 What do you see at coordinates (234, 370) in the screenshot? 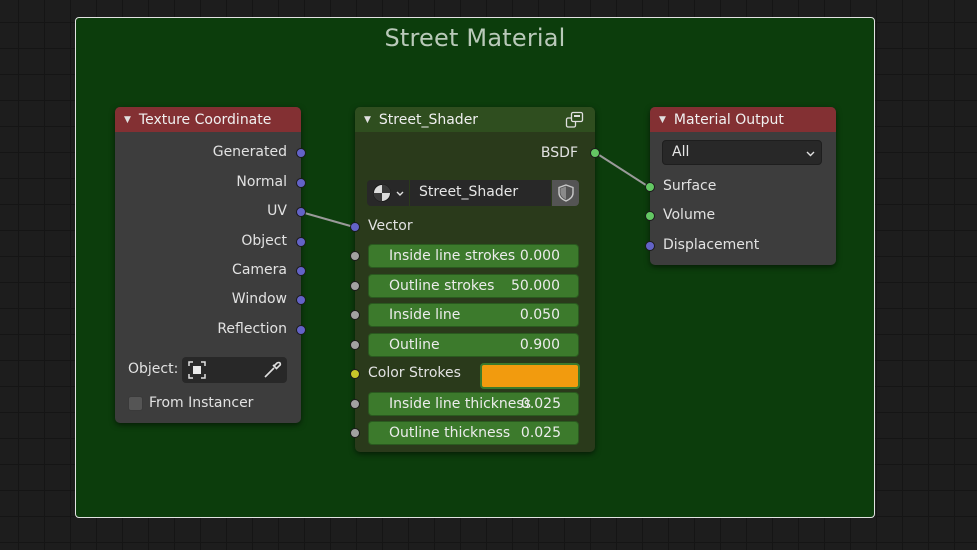
I see `object-field` at bounding box center [234, 370].